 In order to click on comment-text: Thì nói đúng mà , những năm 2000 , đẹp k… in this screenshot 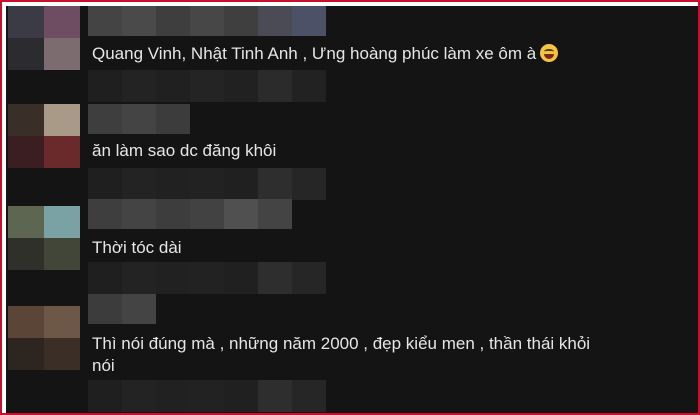, I will do `click(341, 354)`.